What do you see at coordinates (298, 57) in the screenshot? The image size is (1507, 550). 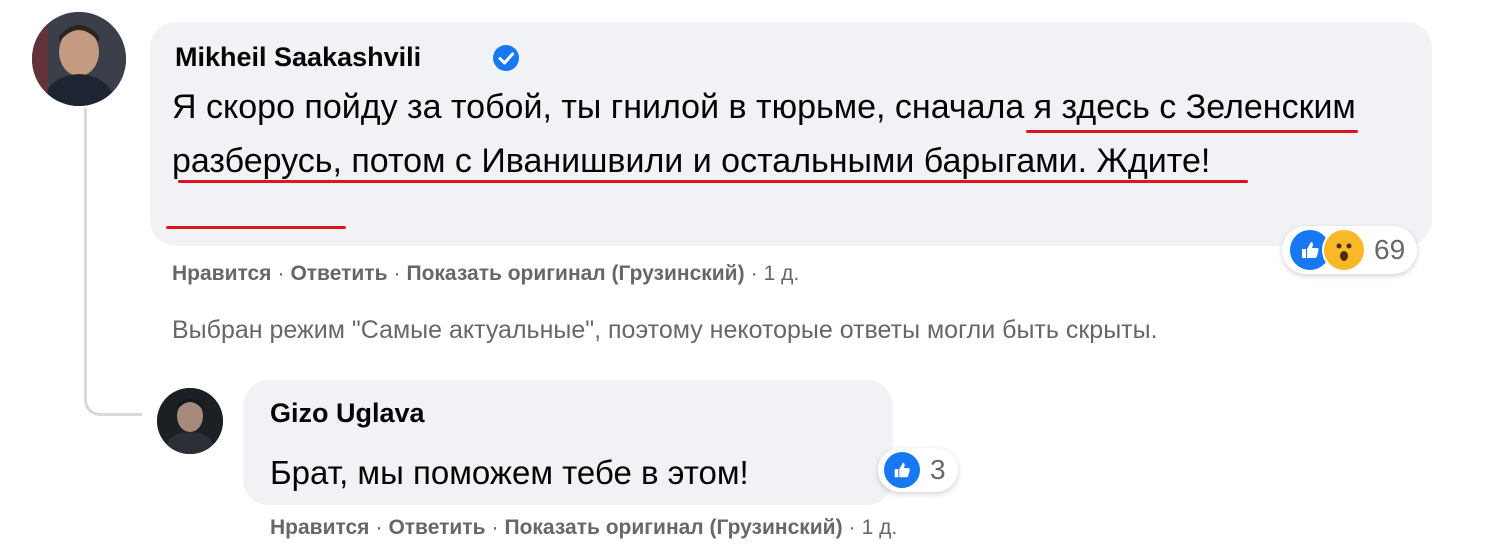 I see `comment-author: Mikheil Saakashvili` at bounding box center [298, 57].